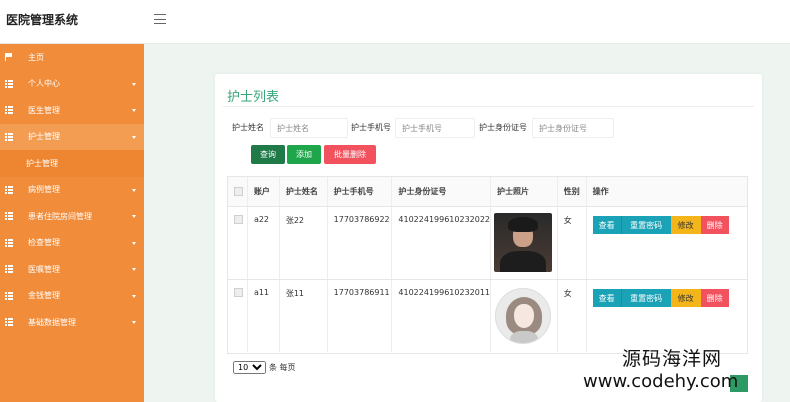 This screenshot has width=790, height=402. I want to click on page-size-select: 10, so click(249, 367).